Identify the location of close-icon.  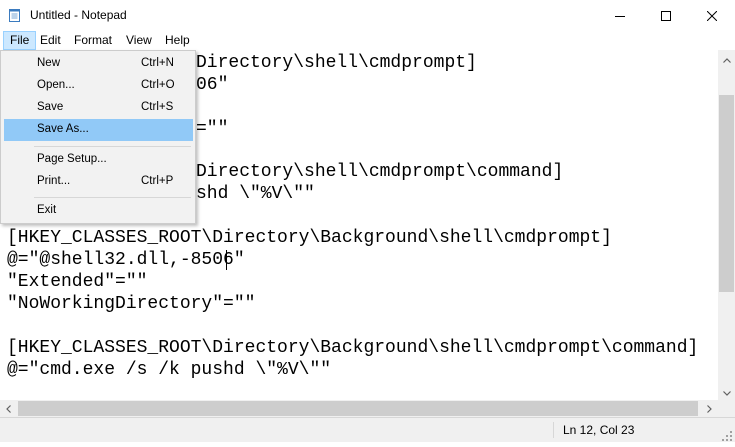
(712, 15).